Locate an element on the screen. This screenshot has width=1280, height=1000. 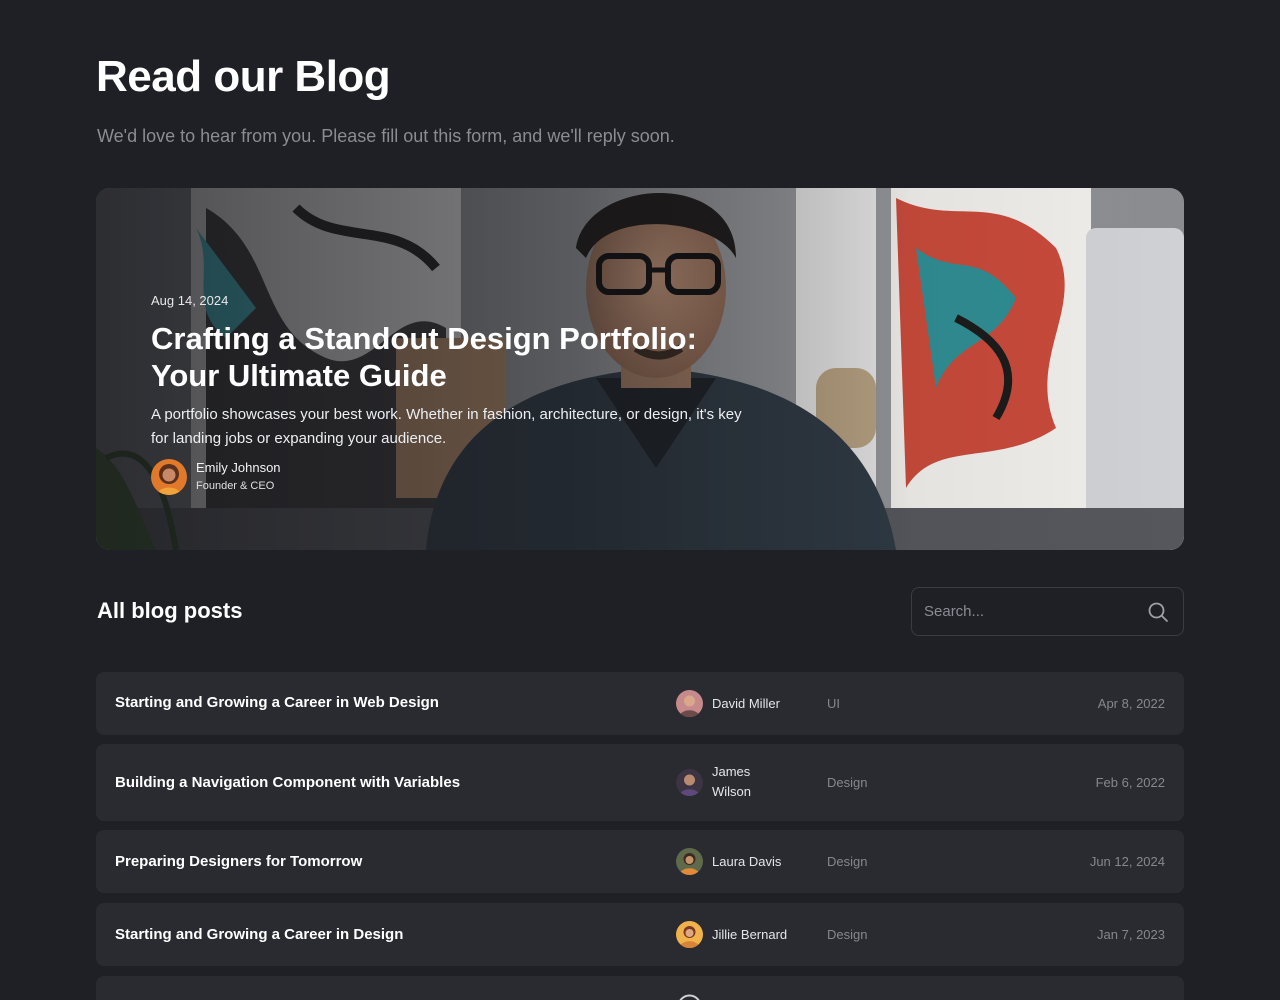
post-author: James Wilson is located at coordinates (734, 782).